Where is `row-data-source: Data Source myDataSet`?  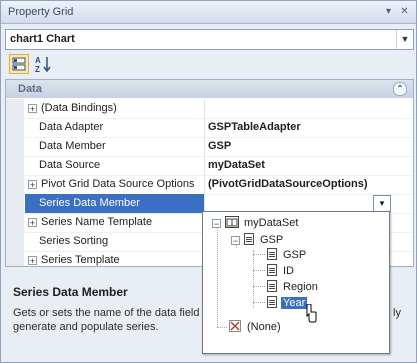 row-data-source: Data Source myDataSet is located at coordinates (209, 166).